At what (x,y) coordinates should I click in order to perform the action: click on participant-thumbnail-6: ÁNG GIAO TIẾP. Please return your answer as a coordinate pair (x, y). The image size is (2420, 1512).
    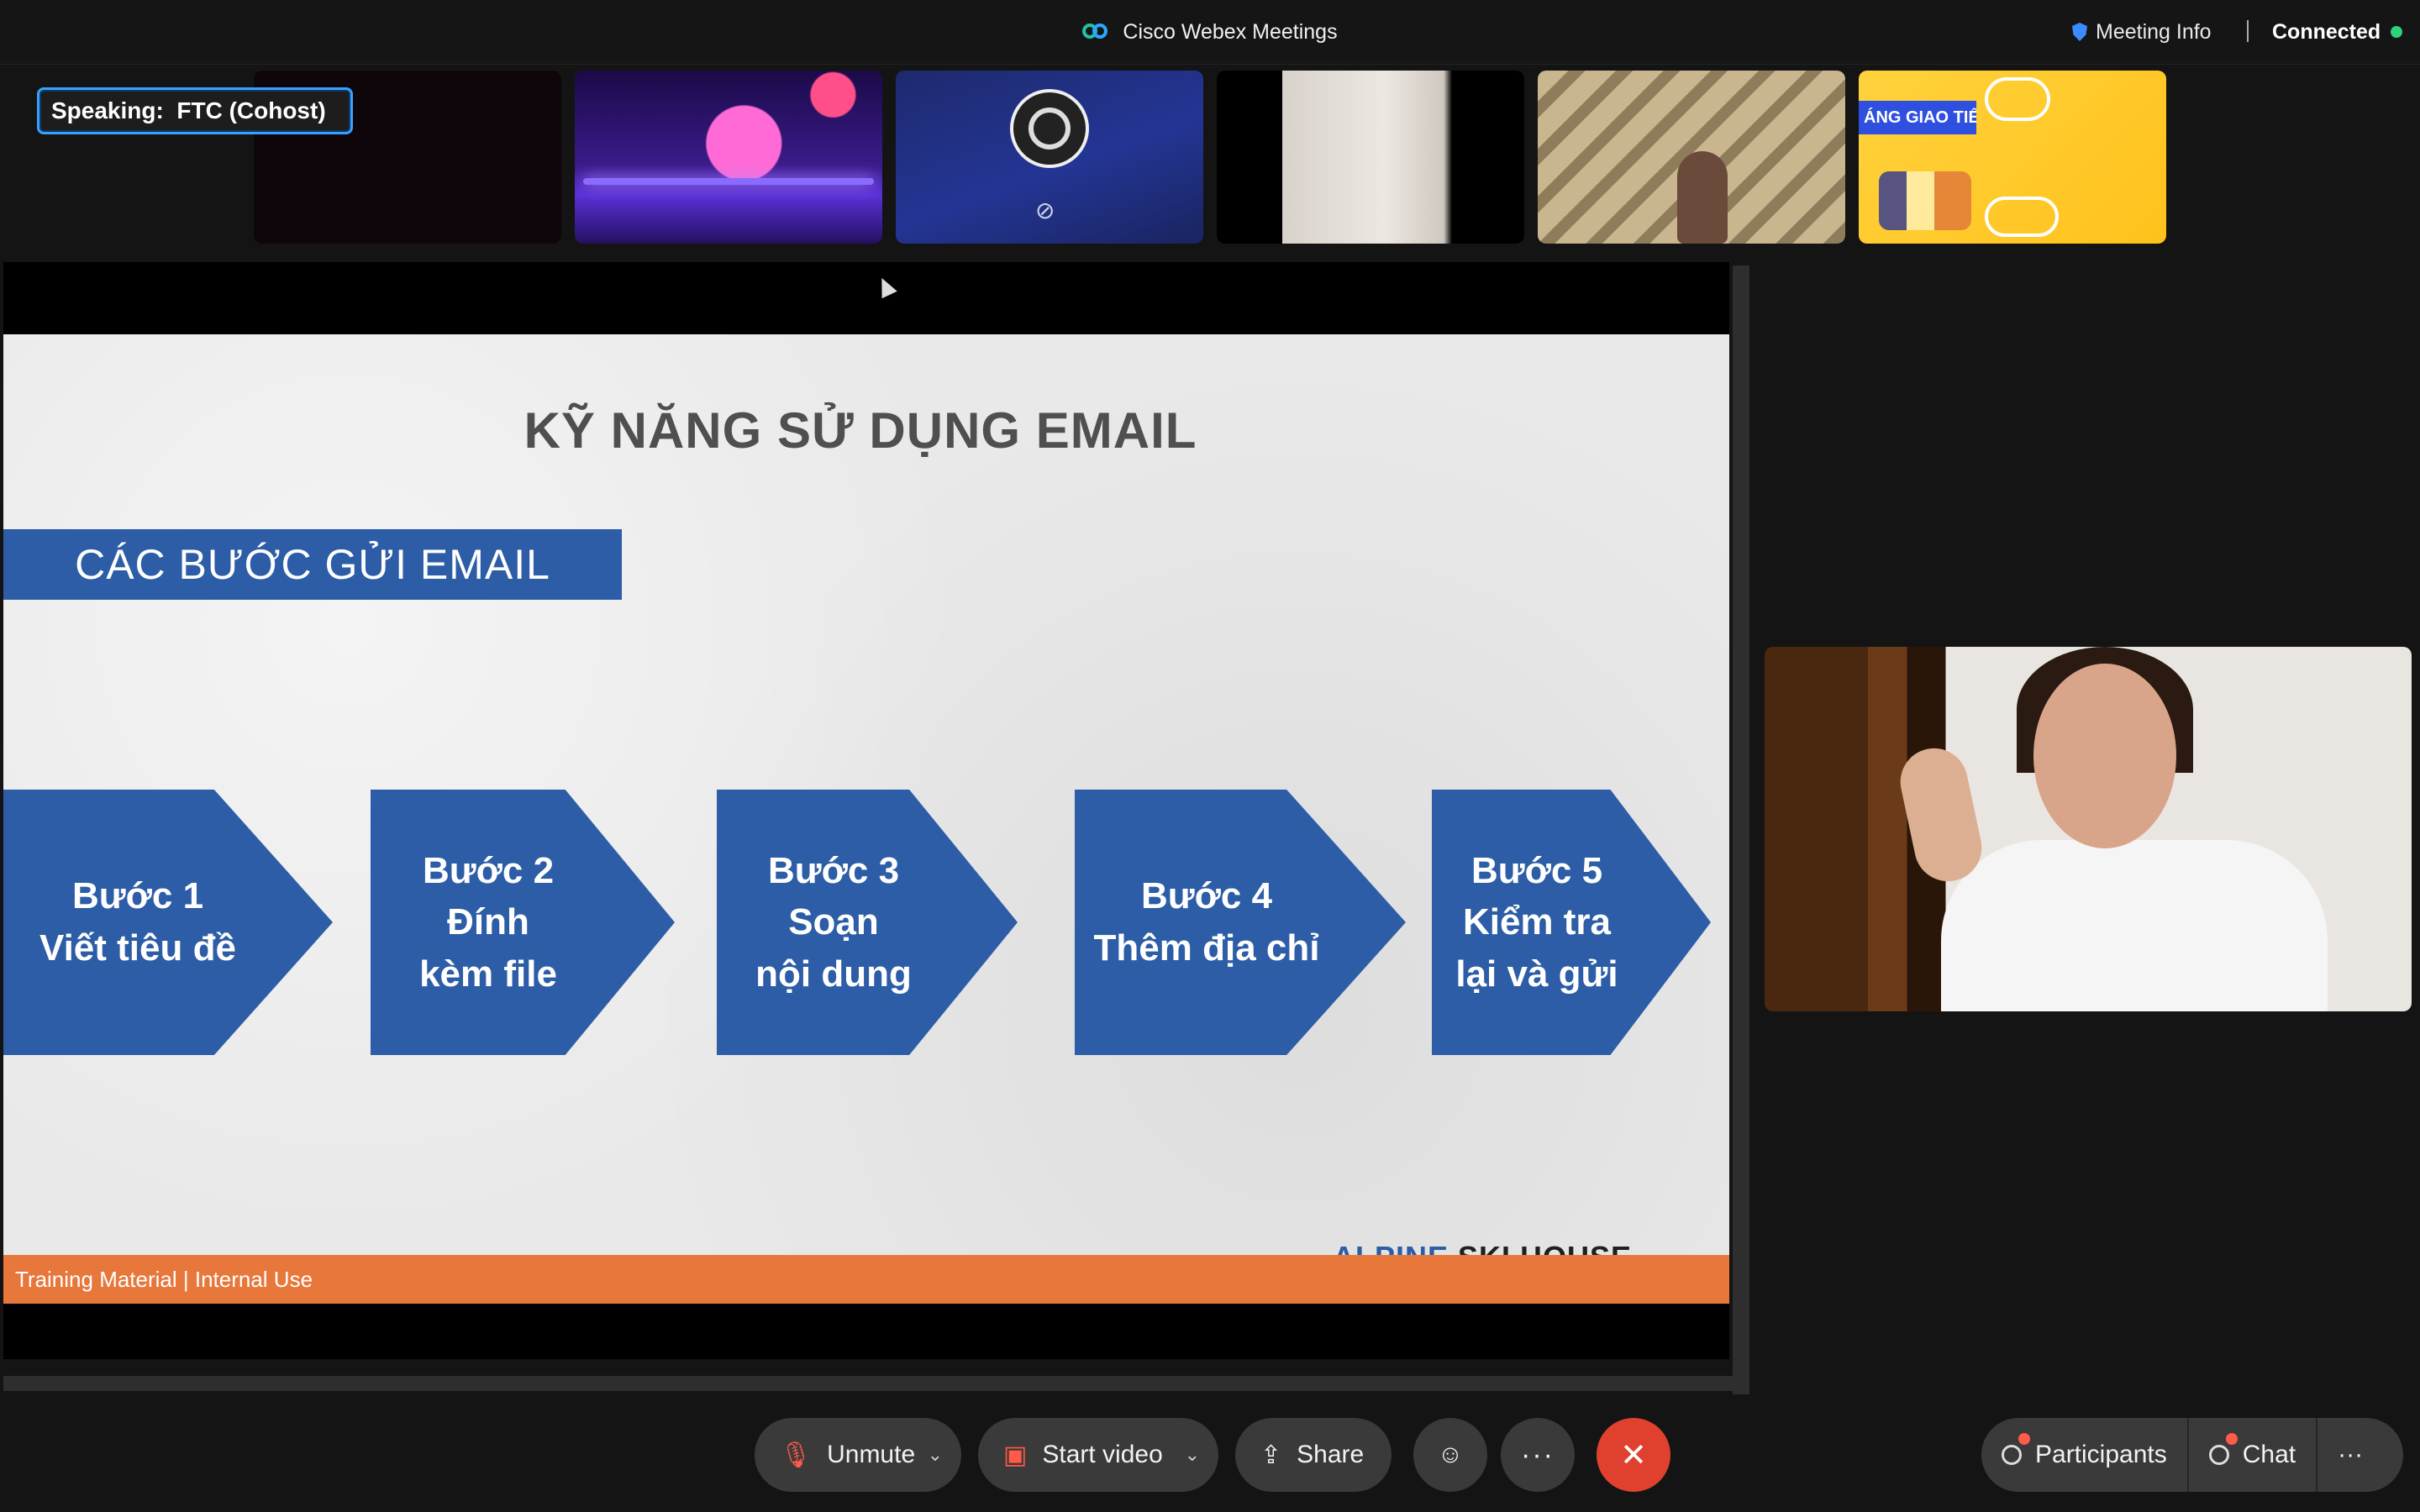
    Looking at the image, I should click on (2012, 157).